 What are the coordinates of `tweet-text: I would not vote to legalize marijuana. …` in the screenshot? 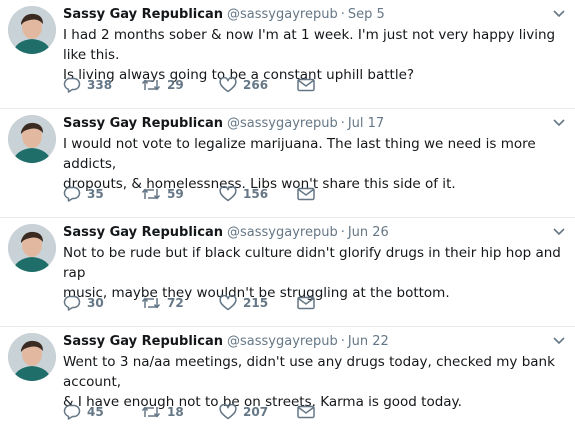 It's located at (299, 164).